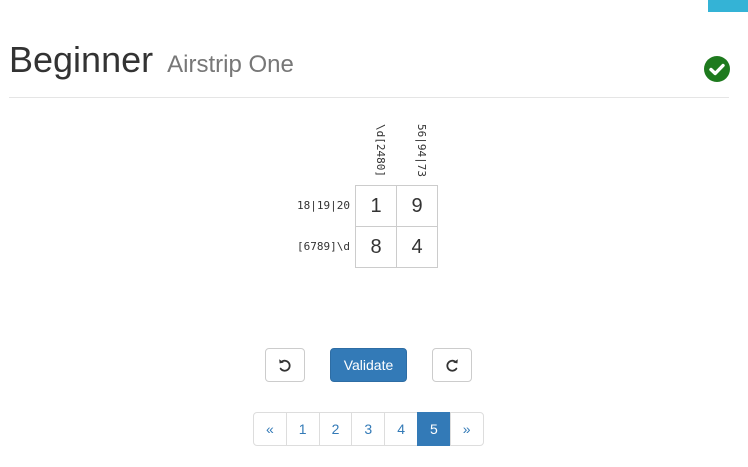 This screenshot has width=748, height=467. What do you see at coordinates (421, 150) in the screenshot?
I see `column-clue-2: 56|94|73` at bounding box center [421, 150].